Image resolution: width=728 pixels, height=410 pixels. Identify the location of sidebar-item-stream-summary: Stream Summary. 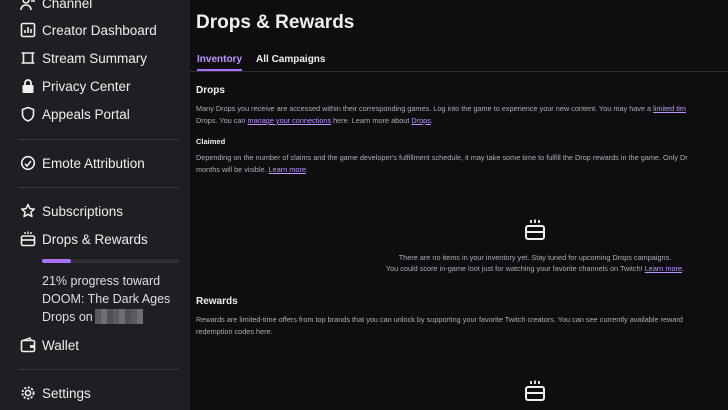
(83, 58).